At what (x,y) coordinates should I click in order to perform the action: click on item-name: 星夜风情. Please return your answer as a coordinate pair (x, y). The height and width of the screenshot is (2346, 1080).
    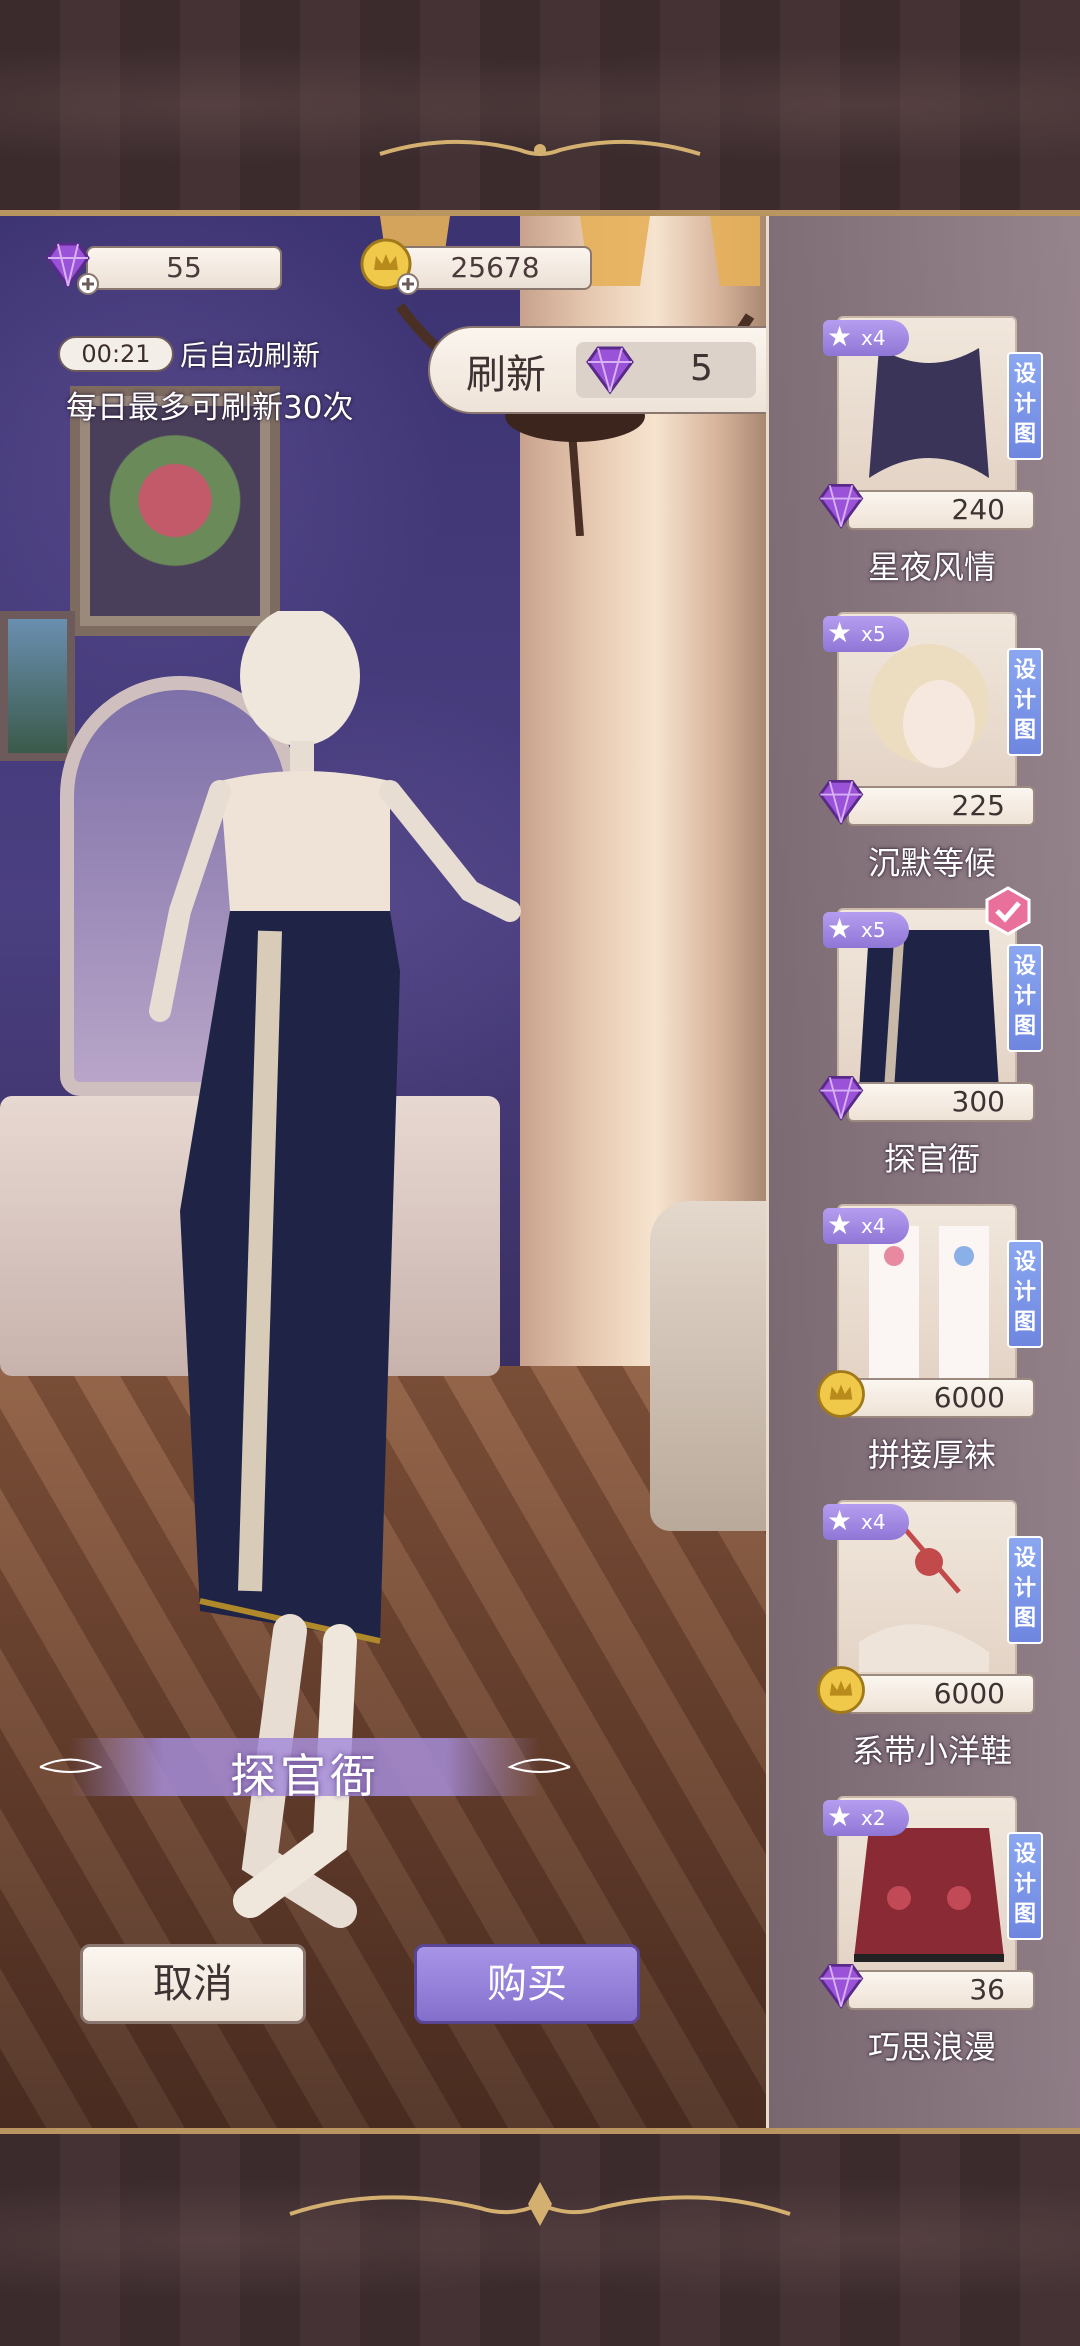
    Looking at the image, I should click on (931, 567).